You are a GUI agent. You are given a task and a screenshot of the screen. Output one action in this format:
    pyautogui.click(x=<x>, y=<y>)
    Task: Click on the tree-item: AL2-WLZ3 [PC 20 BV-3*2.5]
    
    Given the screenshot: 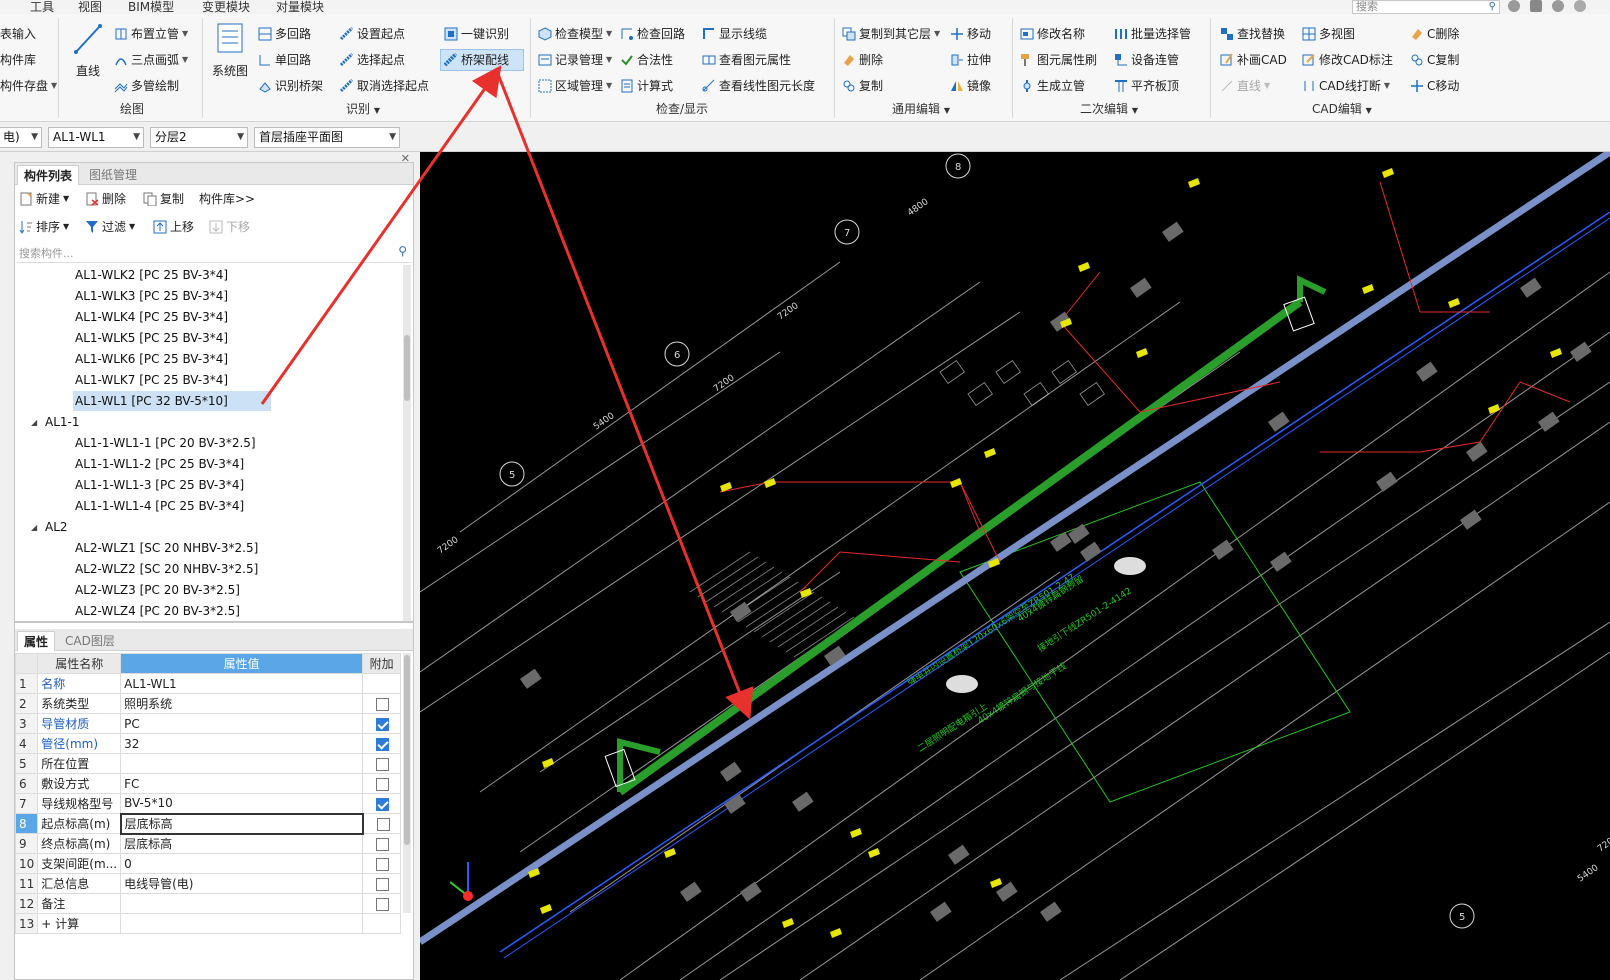 What is the action you would take?
    pyautogui.click(x=157, y=590)
    